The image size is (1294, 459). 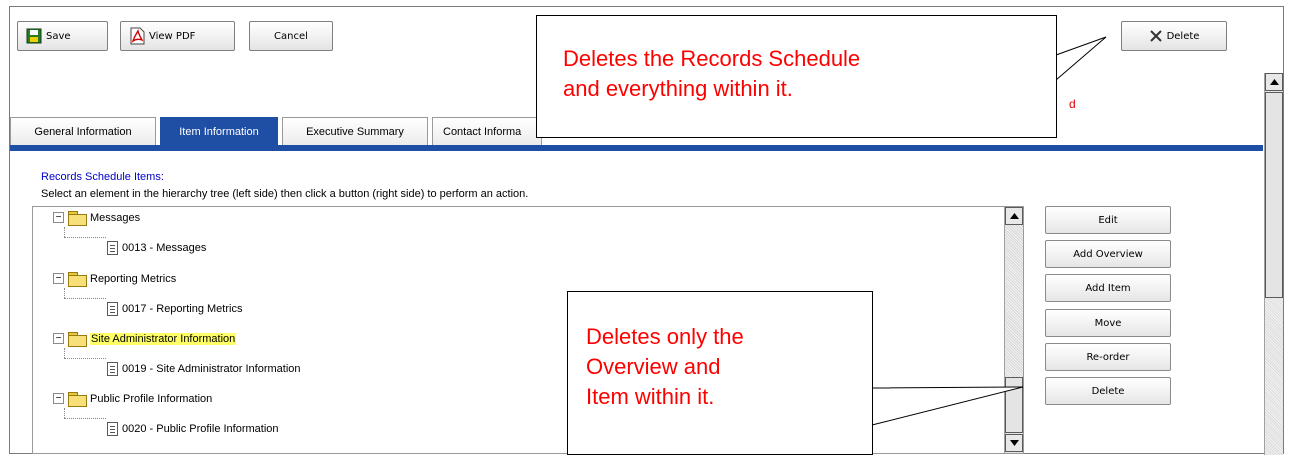 What do you see at coordinates (1108, 323) in the screenshot?
I see `move-button: Move` at bounding box center [1108, 323].